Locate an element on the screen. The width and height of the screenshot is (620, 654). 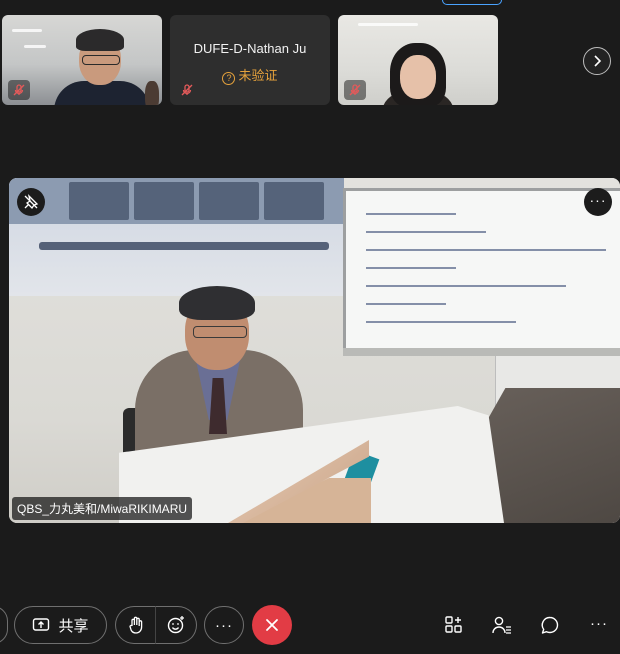
pin-off-icon is located at coordinates (31, 202).